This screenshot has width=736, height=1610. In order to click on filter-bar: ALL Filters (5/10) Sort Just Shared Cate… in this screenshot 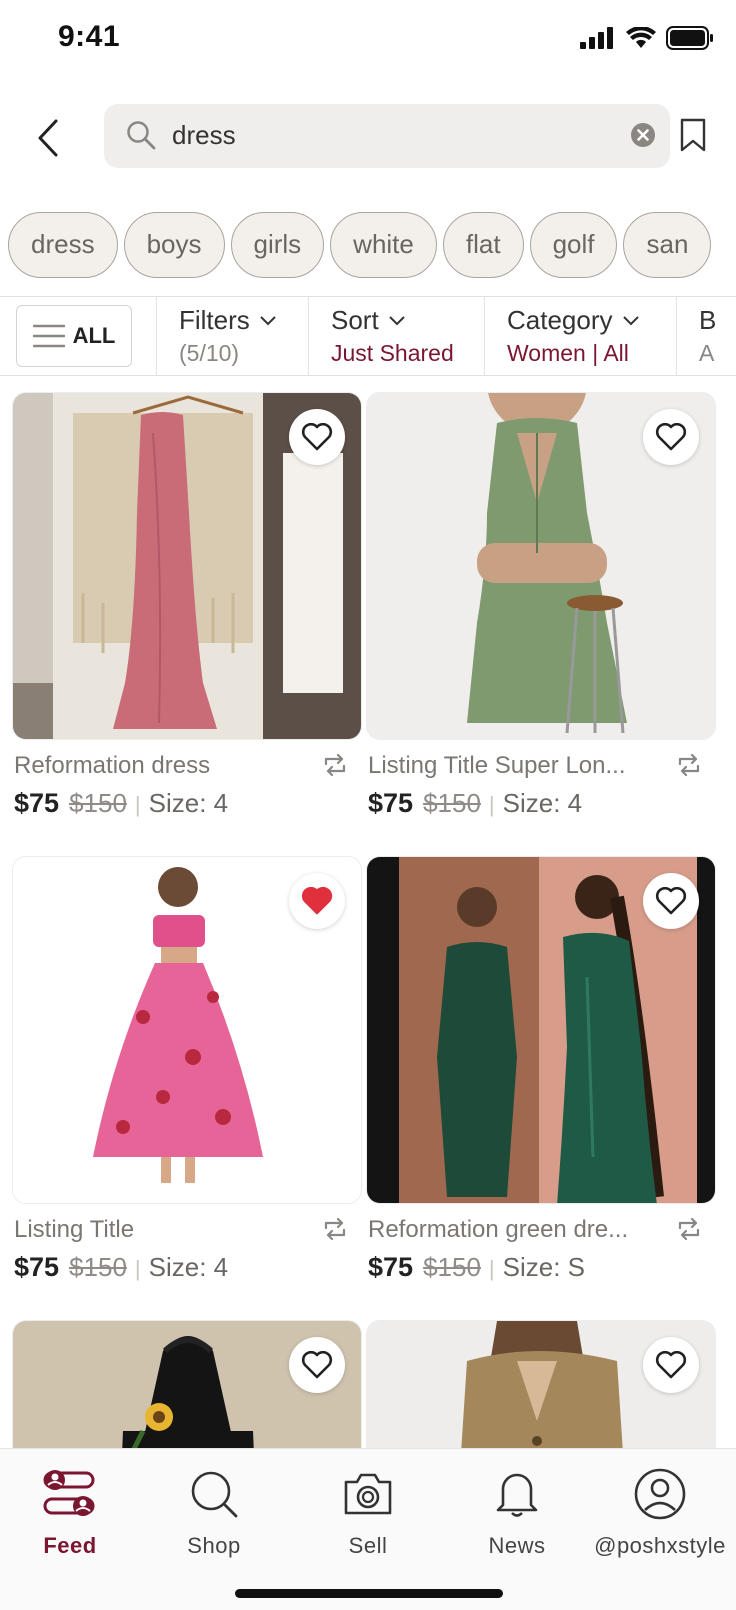, I will do `click(368, 336)`.